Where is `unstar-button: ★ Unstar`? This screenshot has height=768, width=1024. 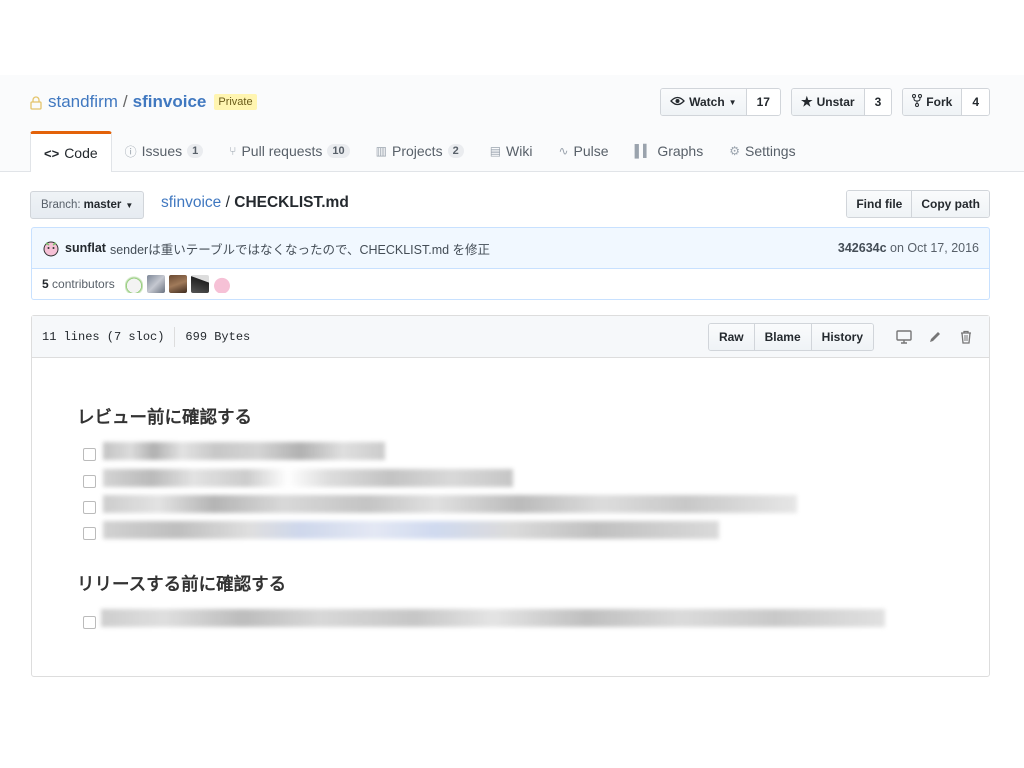 unstar-button: ★ Unstar is located at coordinates (828, 102).